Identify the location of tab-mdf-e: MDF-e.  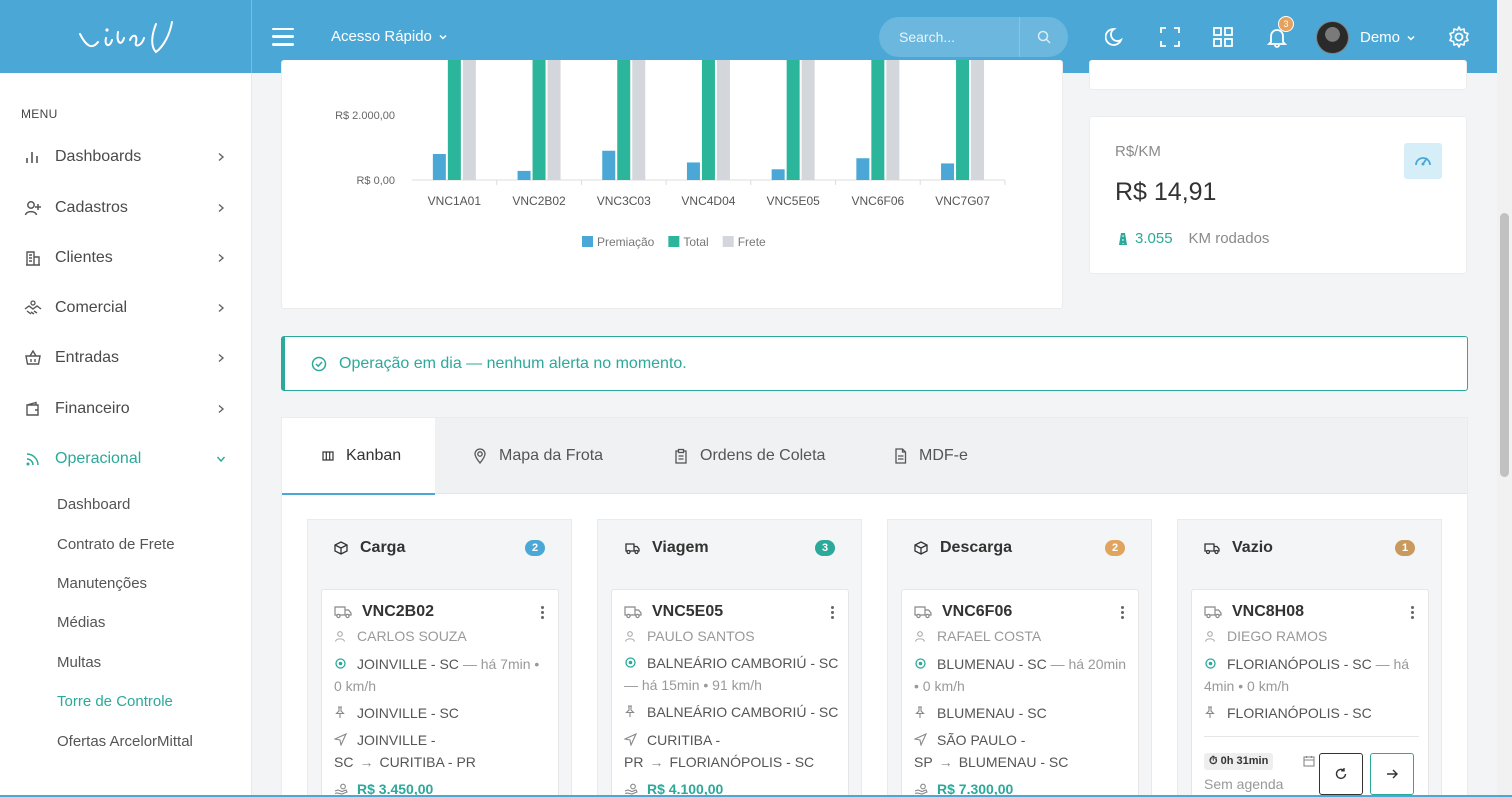
(931, 456).